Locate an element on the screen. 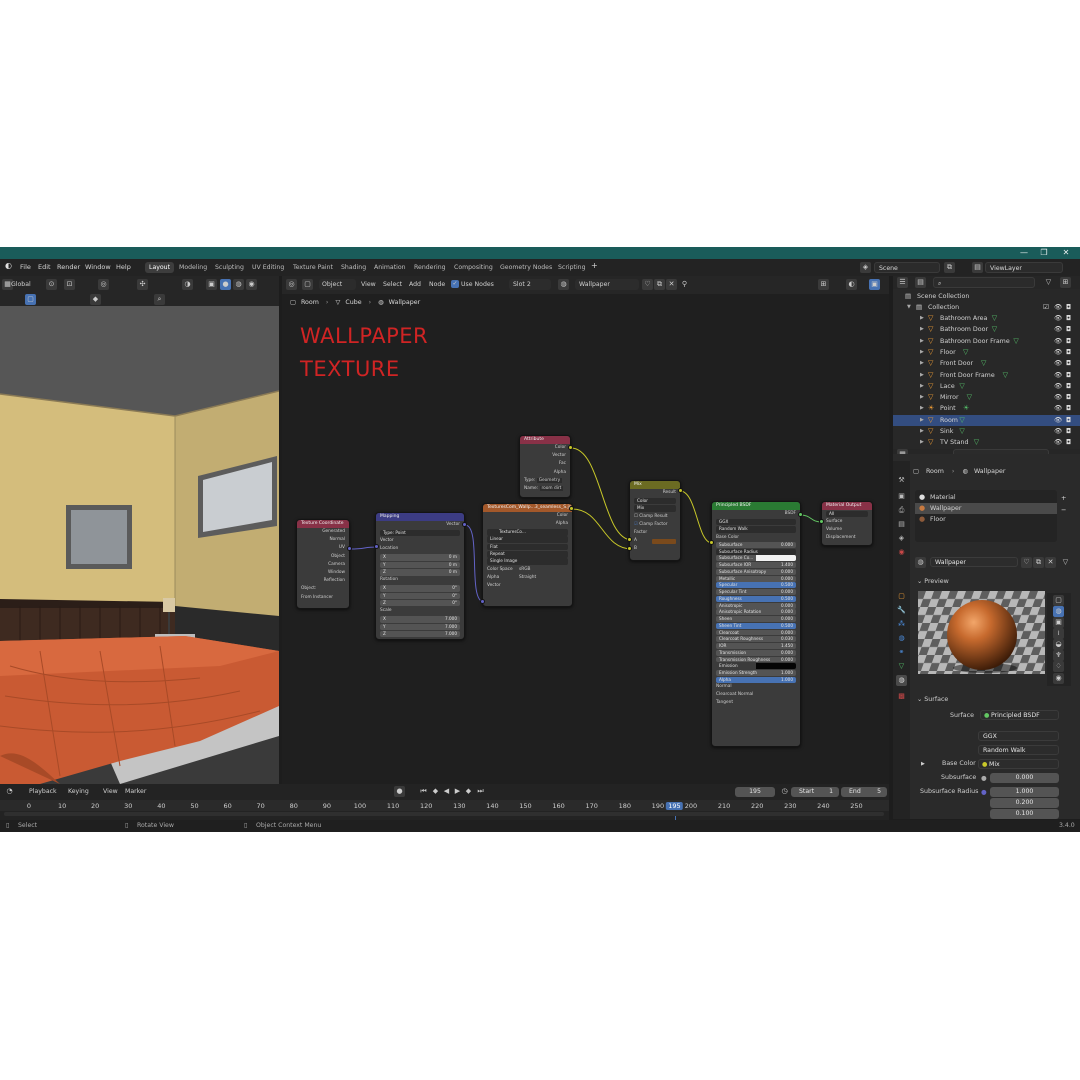 This screenshot has width=1080, height=1080. tab-animation: Animation is located at coordinates (390, 267).